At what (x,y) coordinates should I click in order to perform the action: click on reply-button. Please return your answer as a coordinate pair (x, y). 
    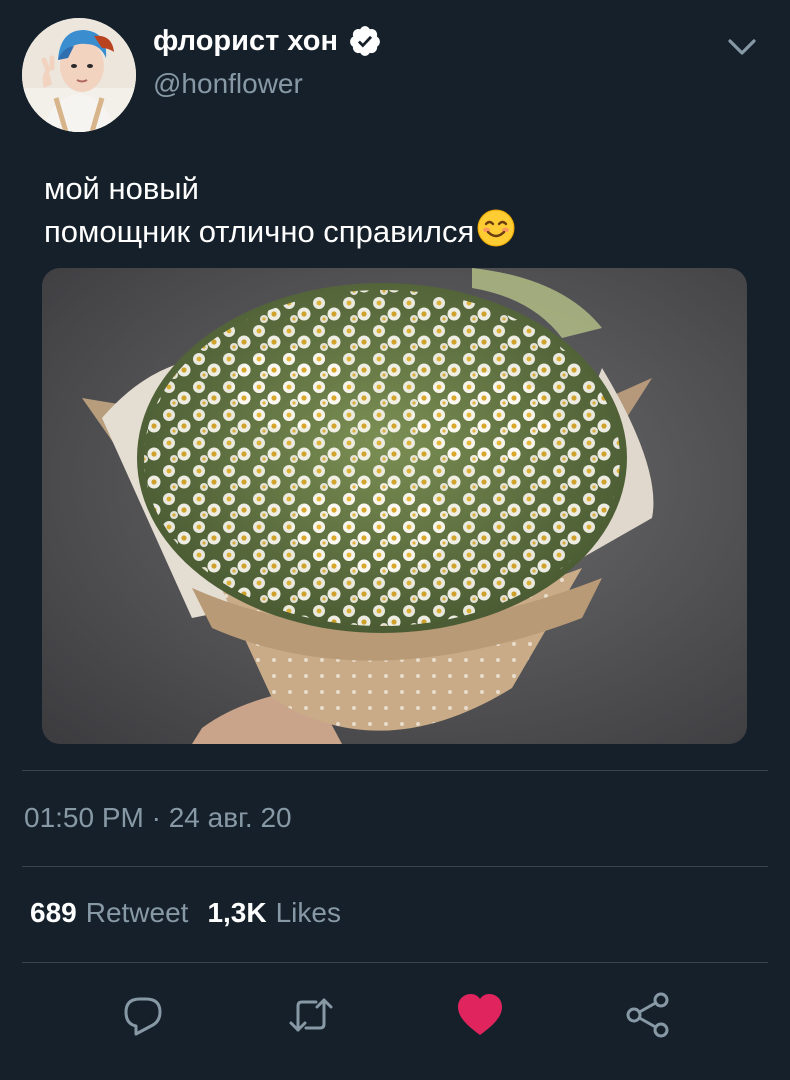
    Looking at the image, I should click on (143, 1015).